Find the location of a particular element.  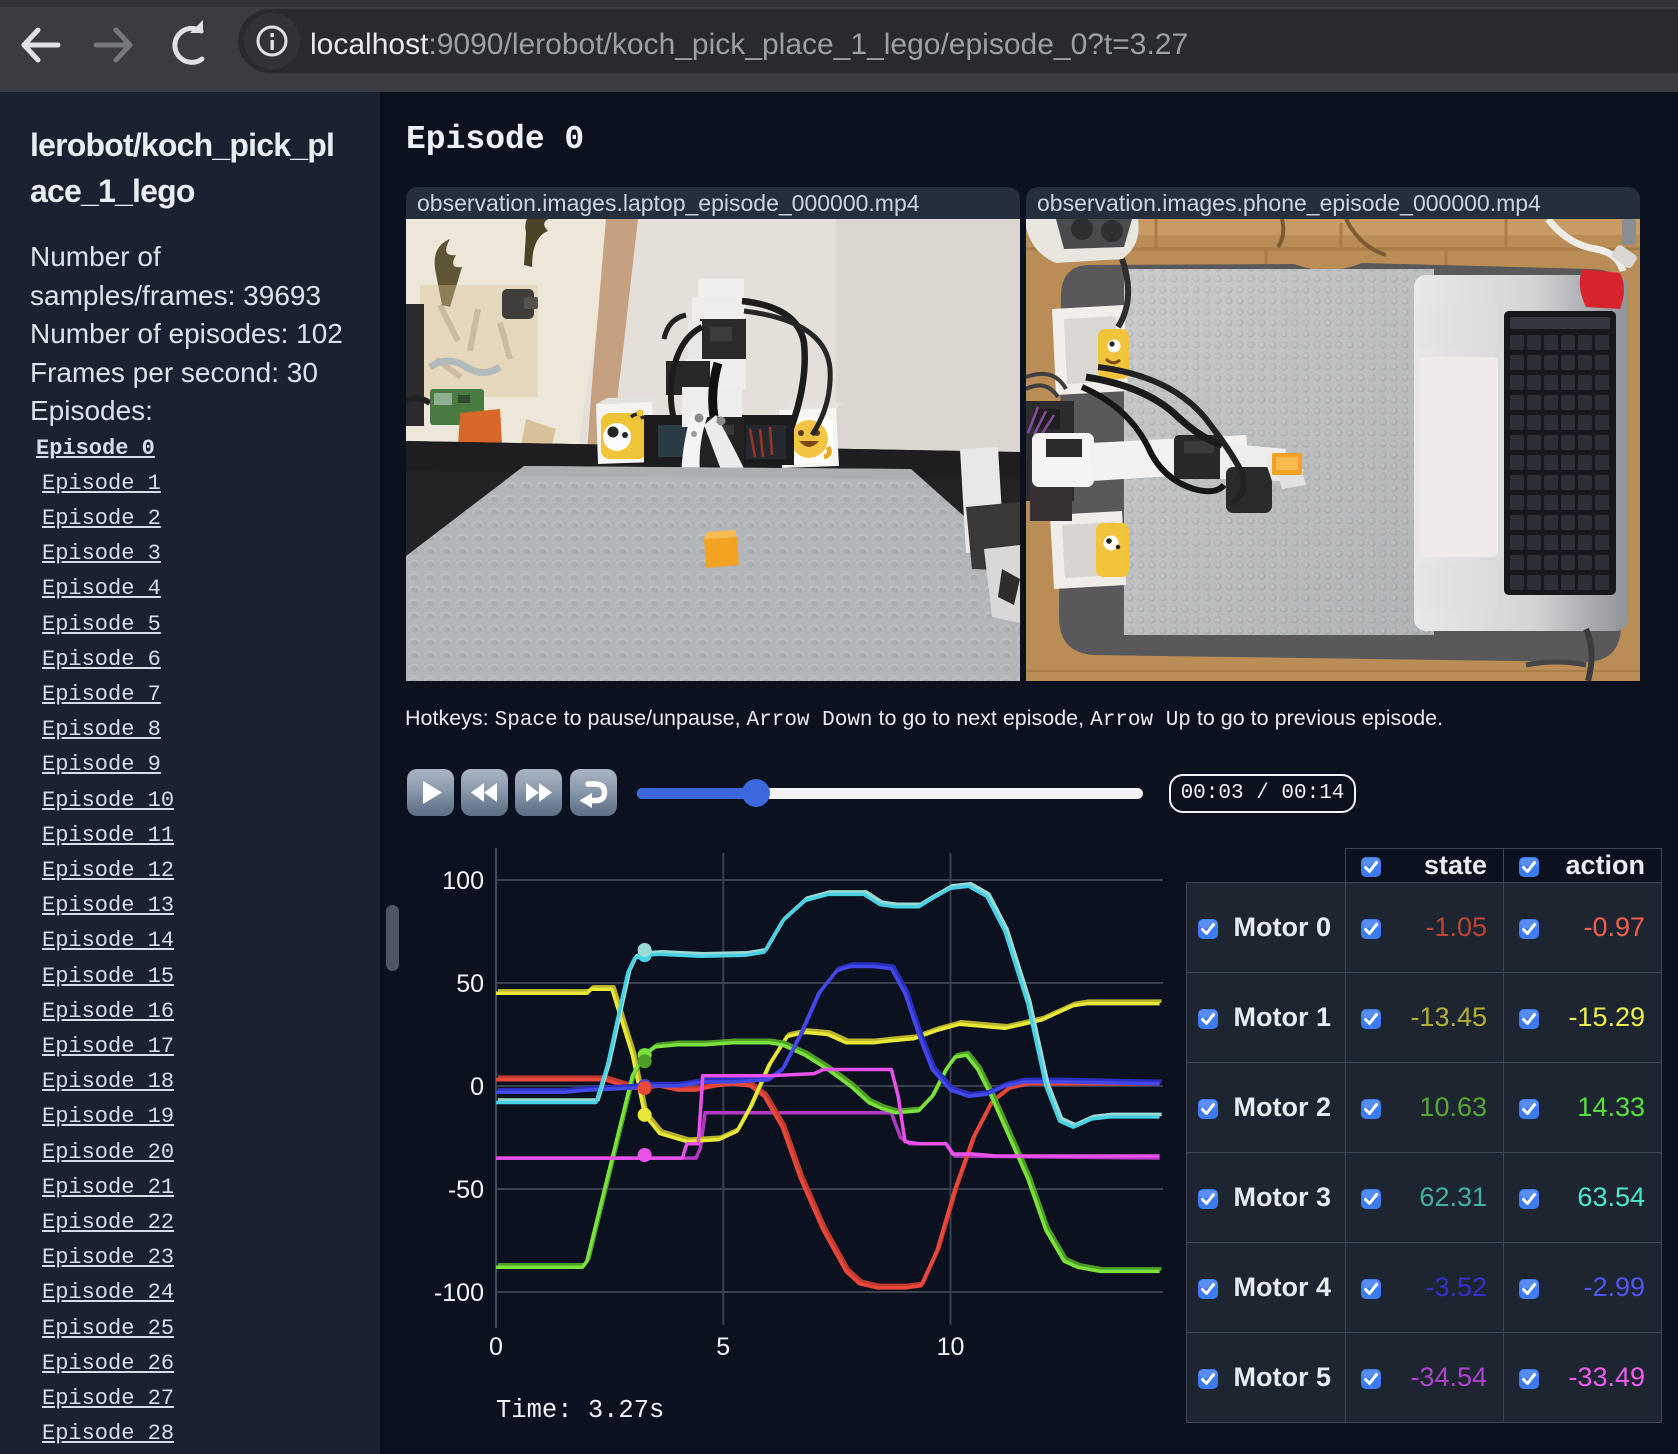

svg-text: -100 is located at coordinates (459, 1293).